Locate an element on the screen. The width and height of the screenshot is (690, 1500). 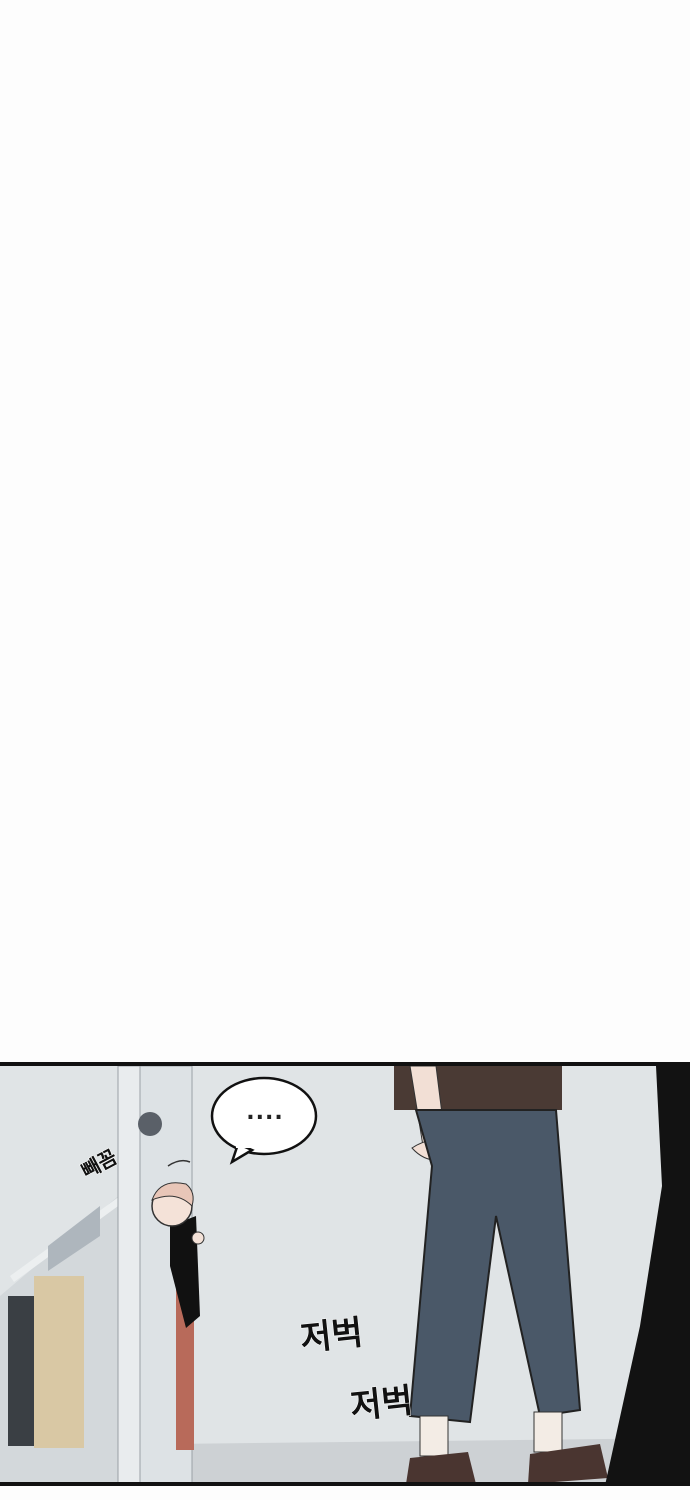
lockers-dark is located at coordinates (21, 1371).